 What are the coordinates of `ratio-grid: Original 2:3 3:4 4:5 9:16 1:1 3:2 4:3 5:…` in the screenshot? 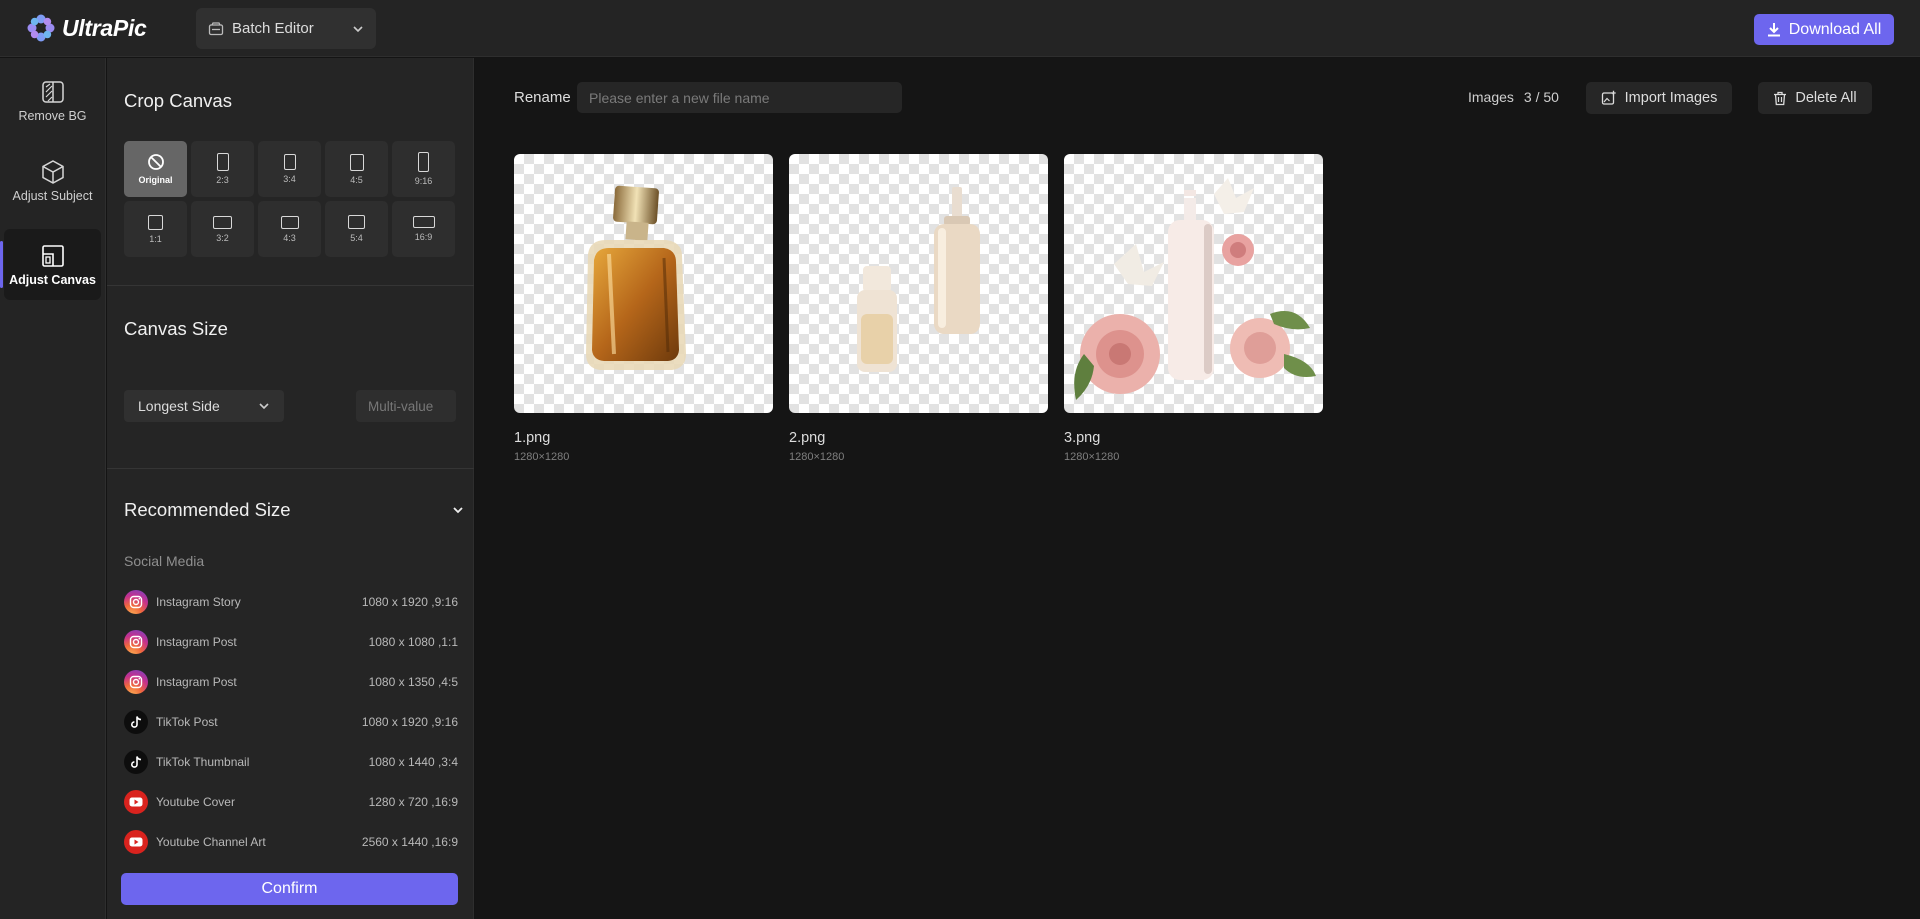 It's located at (291, 199).